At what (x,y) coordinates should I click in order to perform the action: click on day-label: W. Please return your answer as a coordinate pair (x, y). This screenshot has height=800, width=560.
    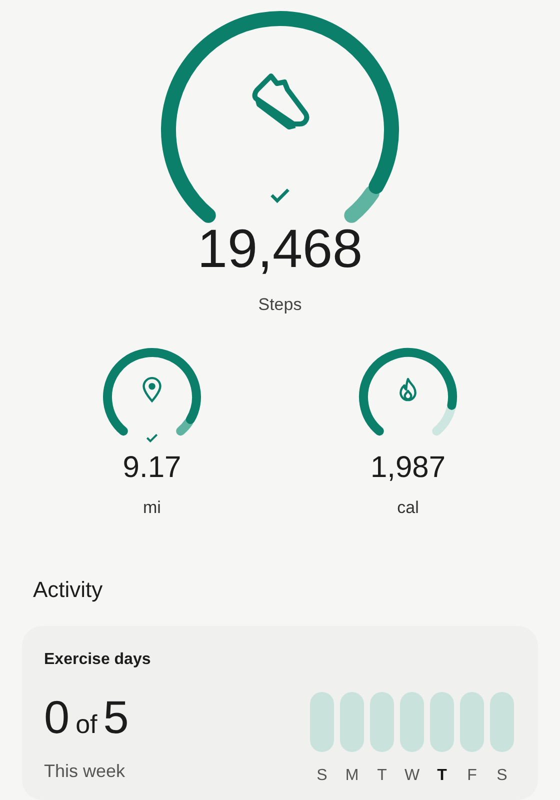
    Looking at the image, I should click on (412, 776).